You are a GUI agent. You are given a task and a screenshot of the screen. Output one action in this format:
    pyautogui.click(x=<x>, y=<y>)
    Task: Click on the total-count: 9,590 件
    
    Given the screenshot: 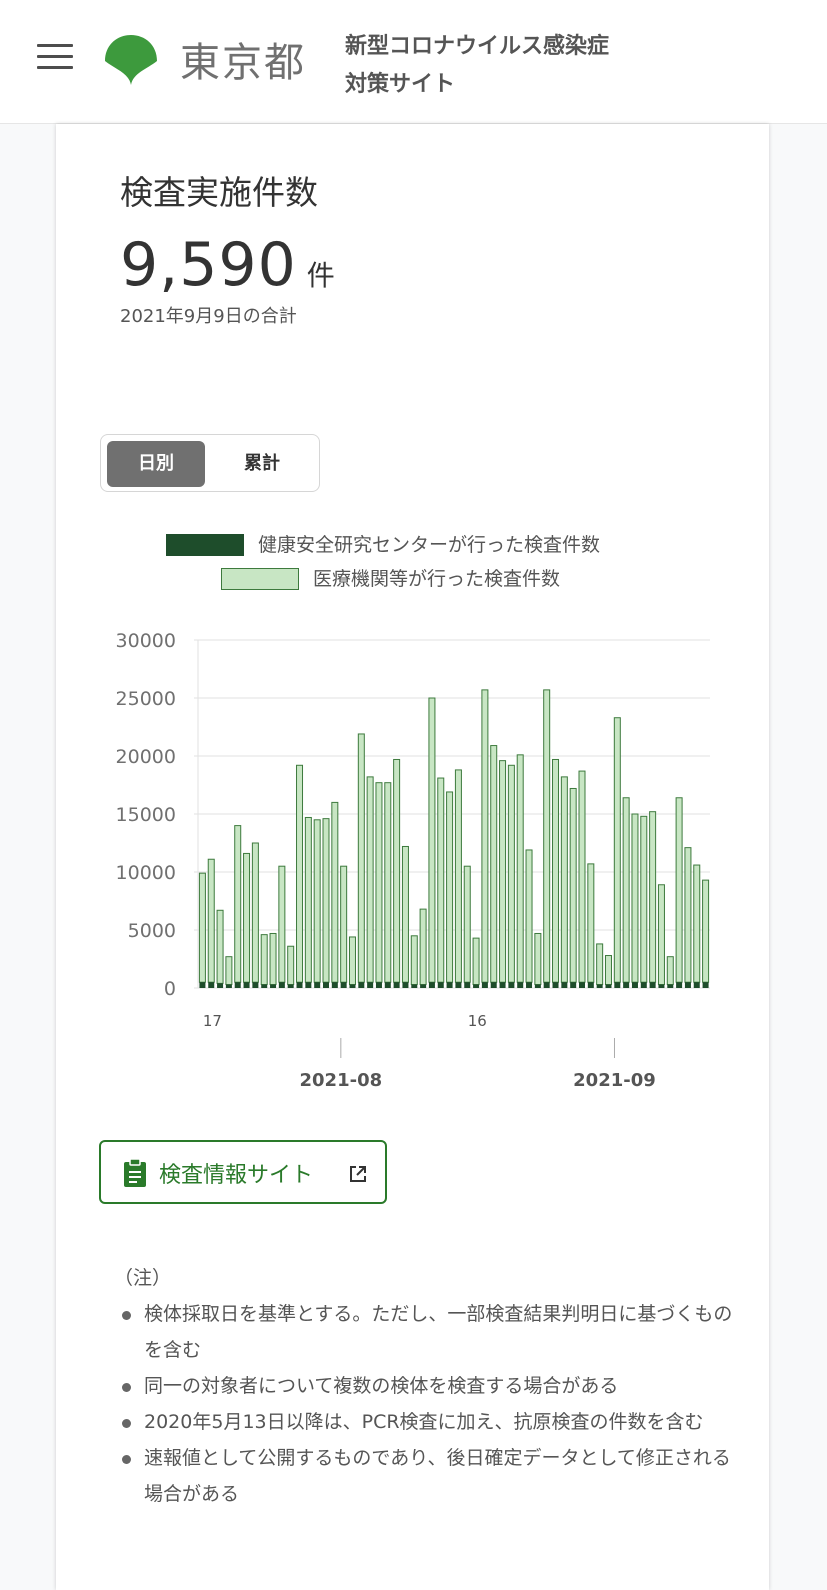 What is the action you would take?
    pyautogui.click(x=227, y=265)
    